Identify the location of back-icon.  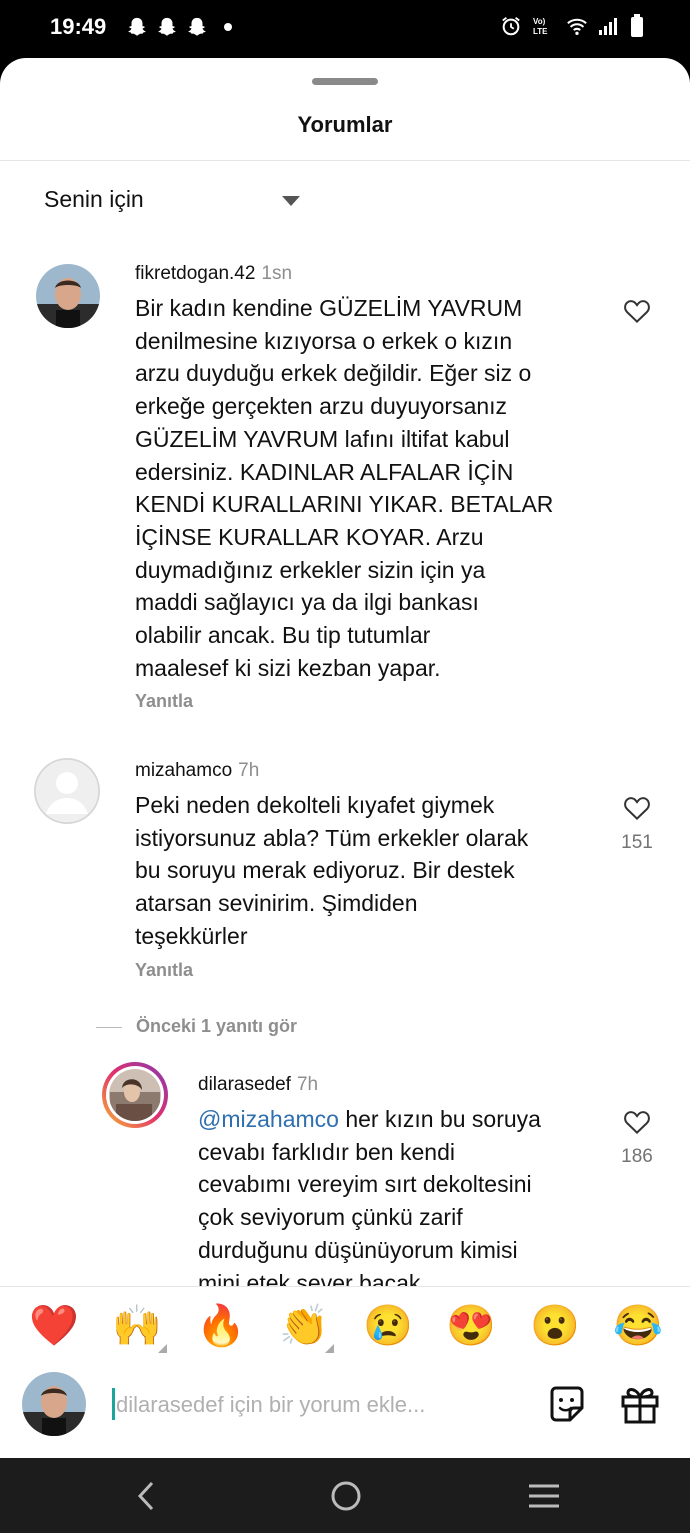
(146, 1496).